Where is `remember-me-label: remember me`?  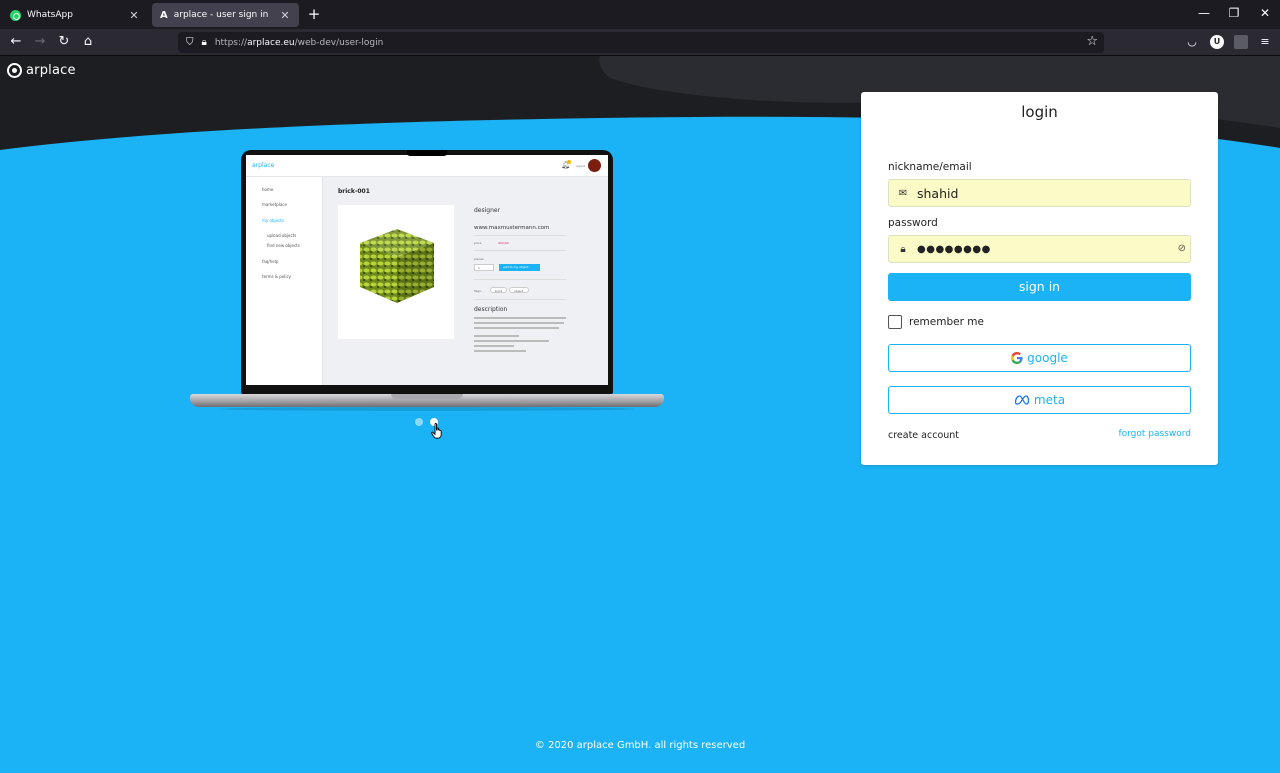
remember-me-label: remember me is located at coordinates (946, 322).